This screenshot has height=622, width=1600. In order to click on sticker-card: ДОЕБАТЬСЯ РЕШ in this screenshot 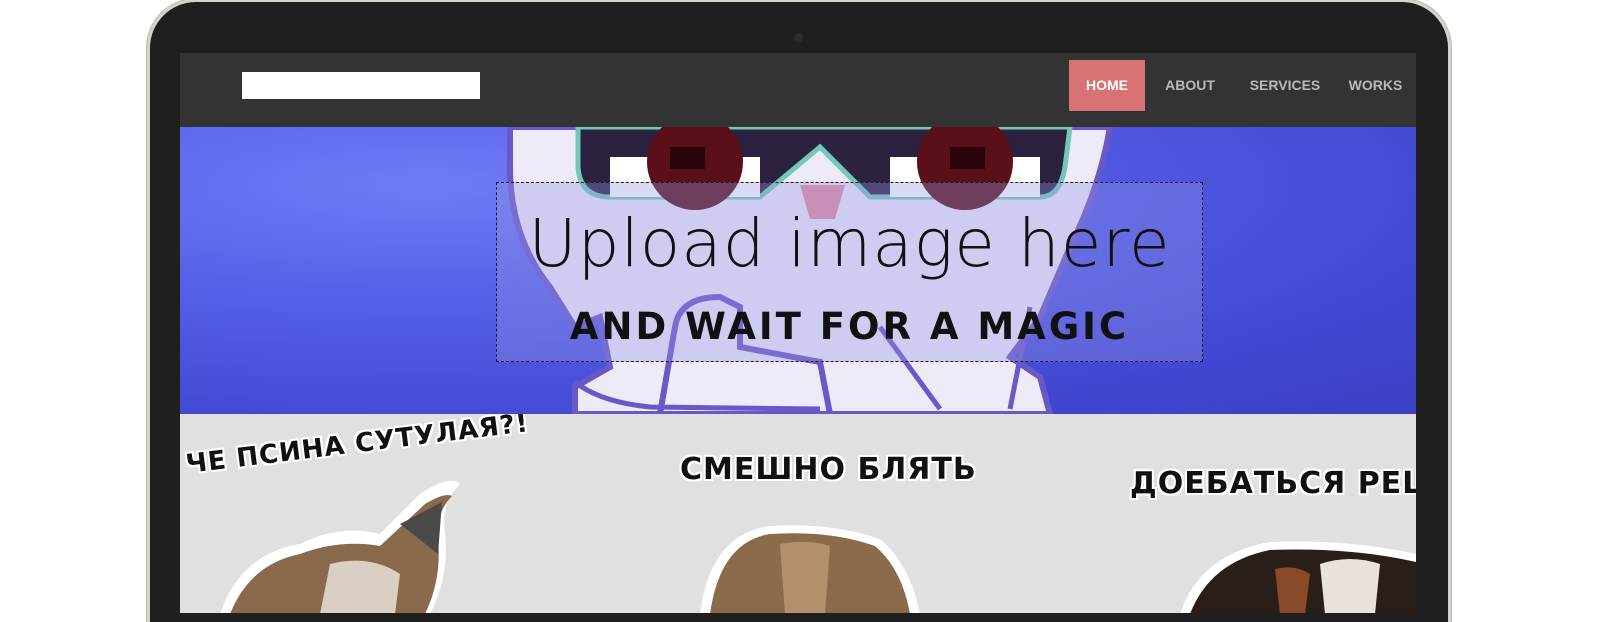, I will do `click(1218, 513)`.